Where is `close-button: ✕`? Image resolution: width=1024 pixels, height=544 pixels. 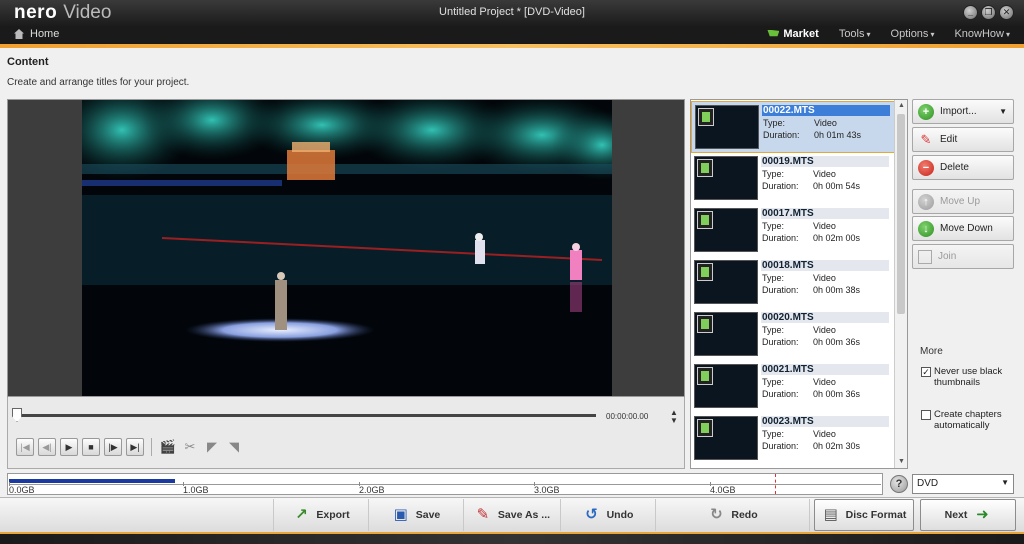
close-button: ✕ is located at coordinates (1006, 12).